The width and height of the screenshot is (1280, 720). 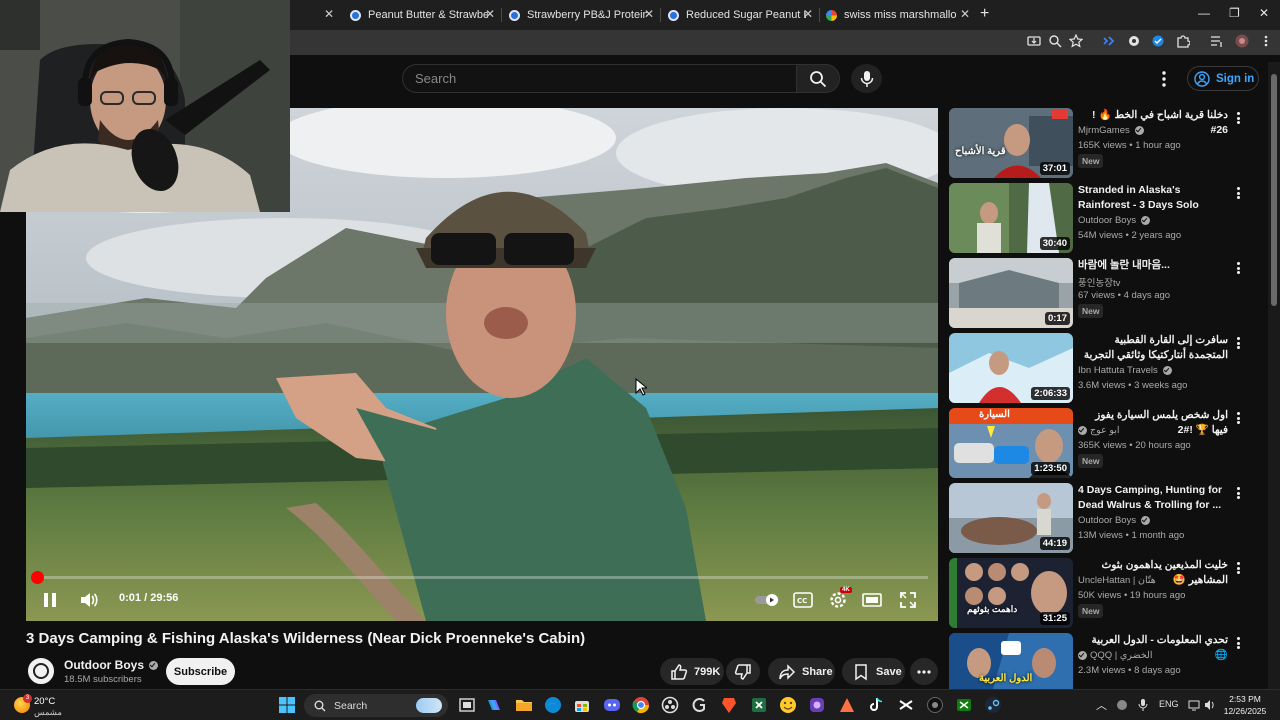 What do you see at coordinates (1242, 42) in the screenshot?
I see `profile-avatar-icon` at bounding box center [1242, 42].